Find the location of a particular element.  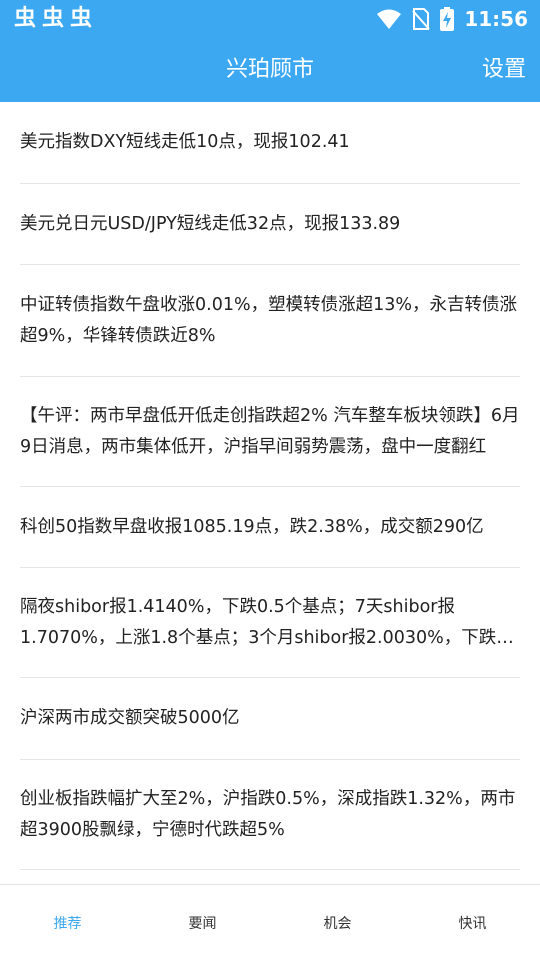

notification-icons: 虫 虫 虫 is located at coordinates (53, 19).